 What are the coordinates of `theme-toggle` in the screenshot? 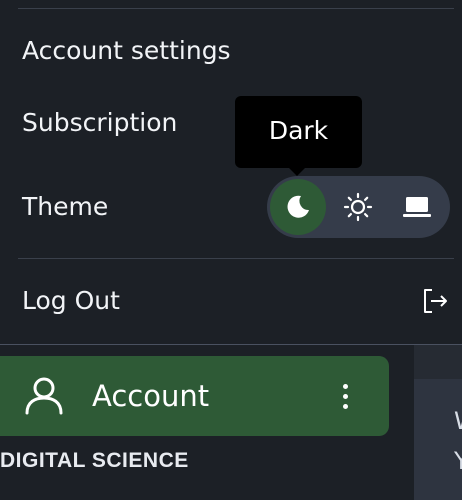 It's located at (358, 207).